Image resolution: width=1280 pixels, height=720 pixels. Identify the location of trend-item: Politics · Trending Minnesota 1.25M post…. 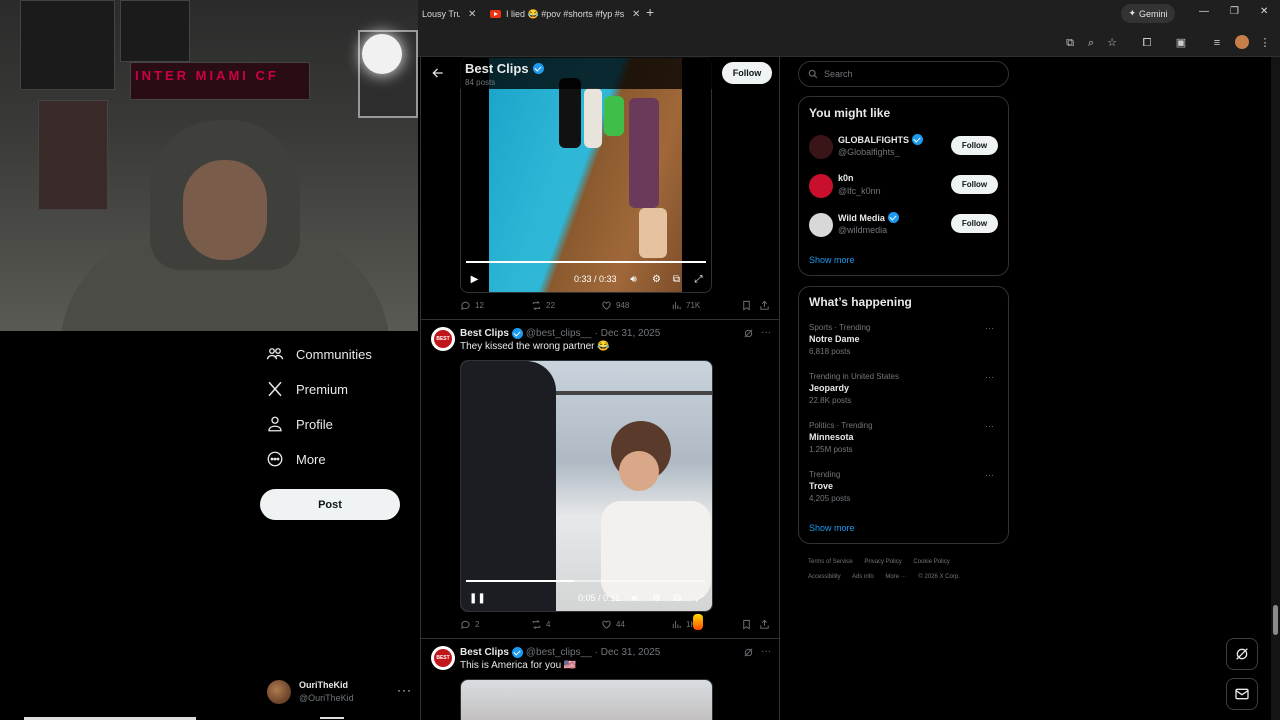
(904, 441).